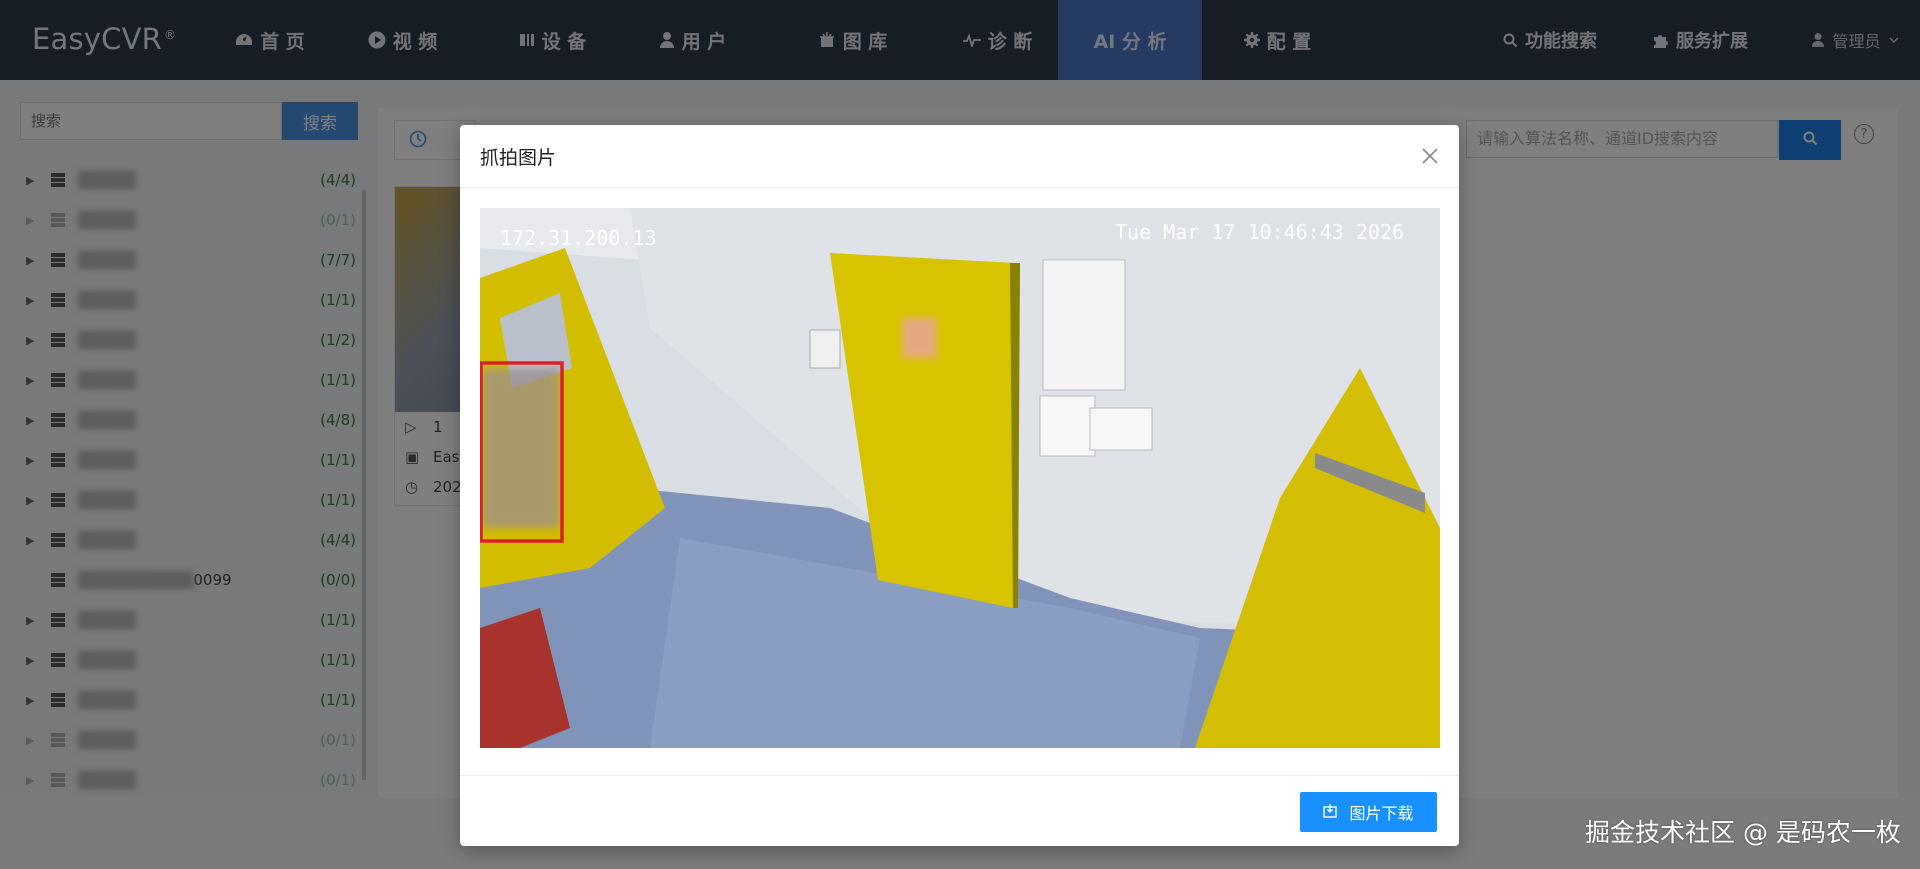 The height and width of the screenshot is (869, 1920). What do you see at coordinates (1381, 813) in the screenshot?
I see `download-label: 图片下载` at bounding box center [1381, 813].